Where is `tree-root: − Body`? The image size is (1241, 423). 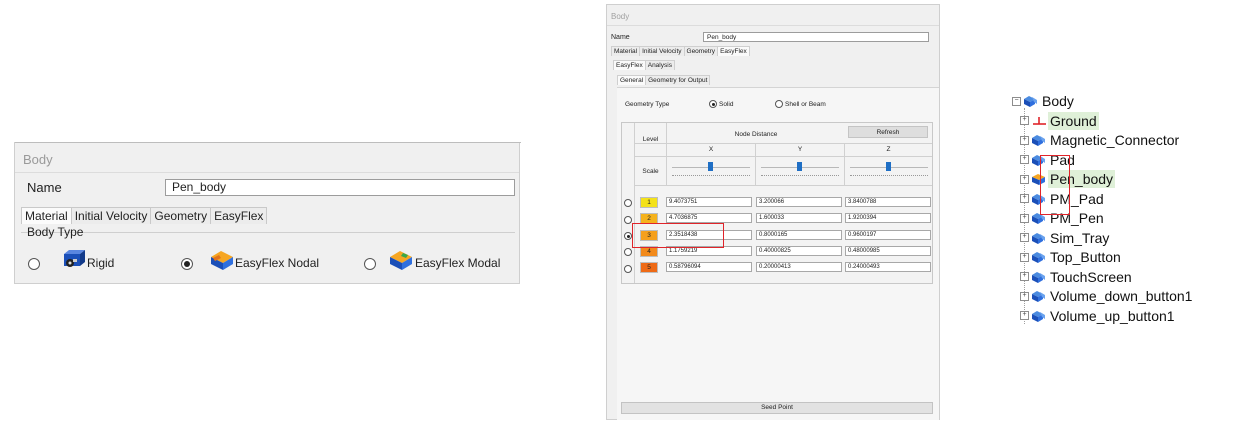
tree-root: − Body is located at coordinates (1044, 101).